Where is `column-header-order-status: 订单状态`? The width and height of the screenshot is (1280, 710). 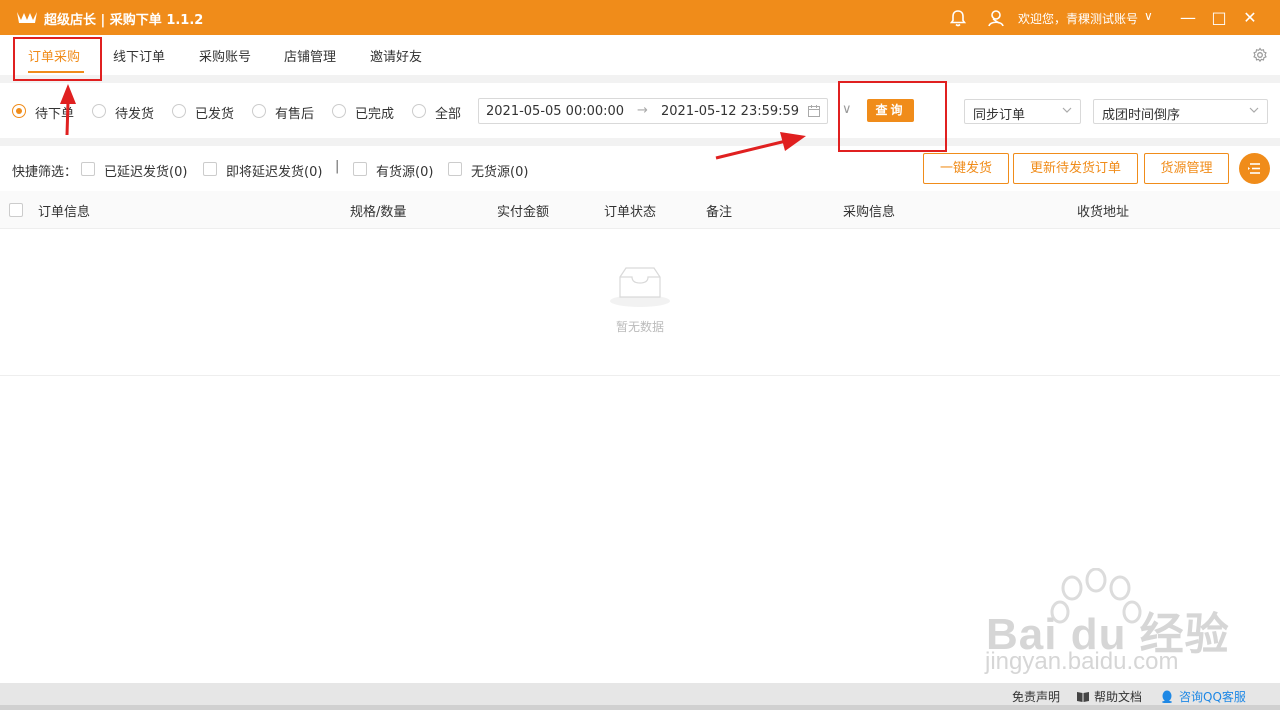
column-header-order-status: 订单状态 is located at coordinates (630, 212).